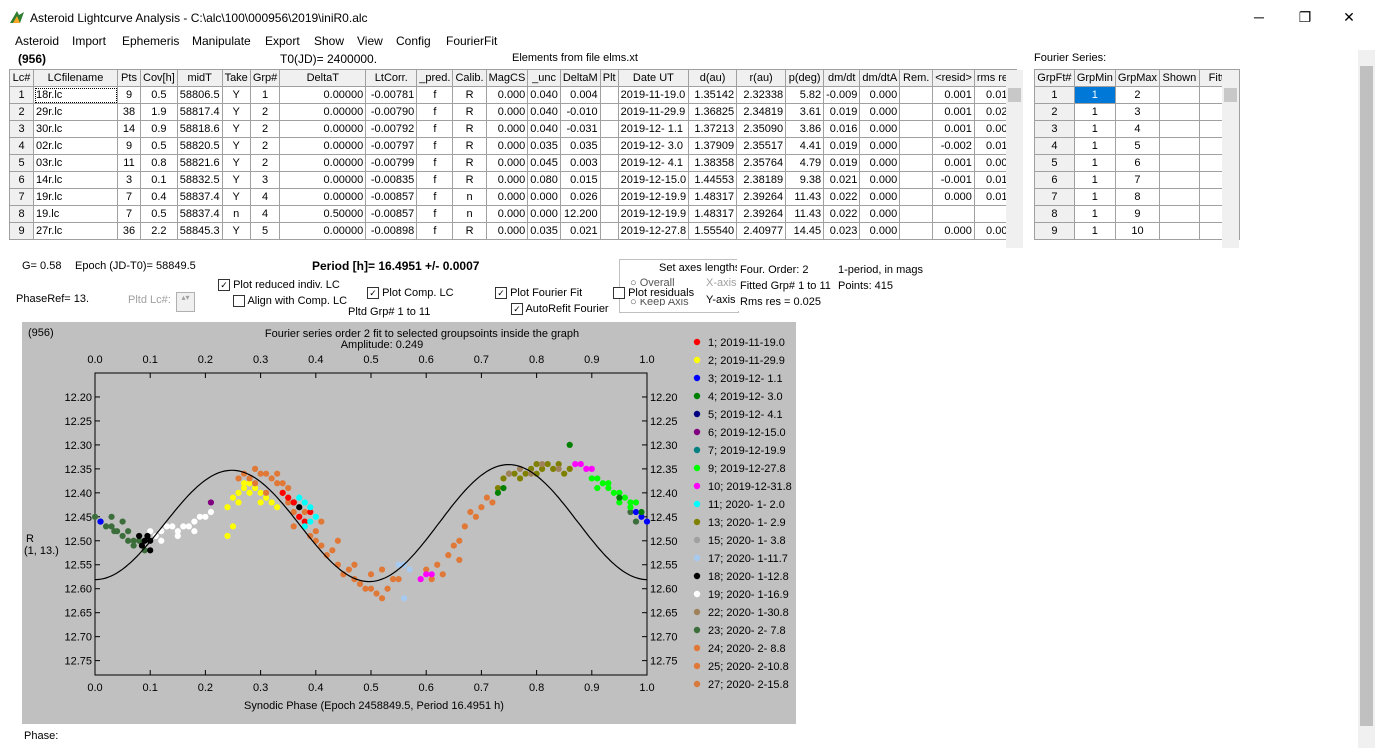 The image size is (1382, 754). Describe the element at coordinates (279, 285) in the screenshot. I see `plot-reduced-checkbox: ✓ Plot reduced indiv. LC` at that location.